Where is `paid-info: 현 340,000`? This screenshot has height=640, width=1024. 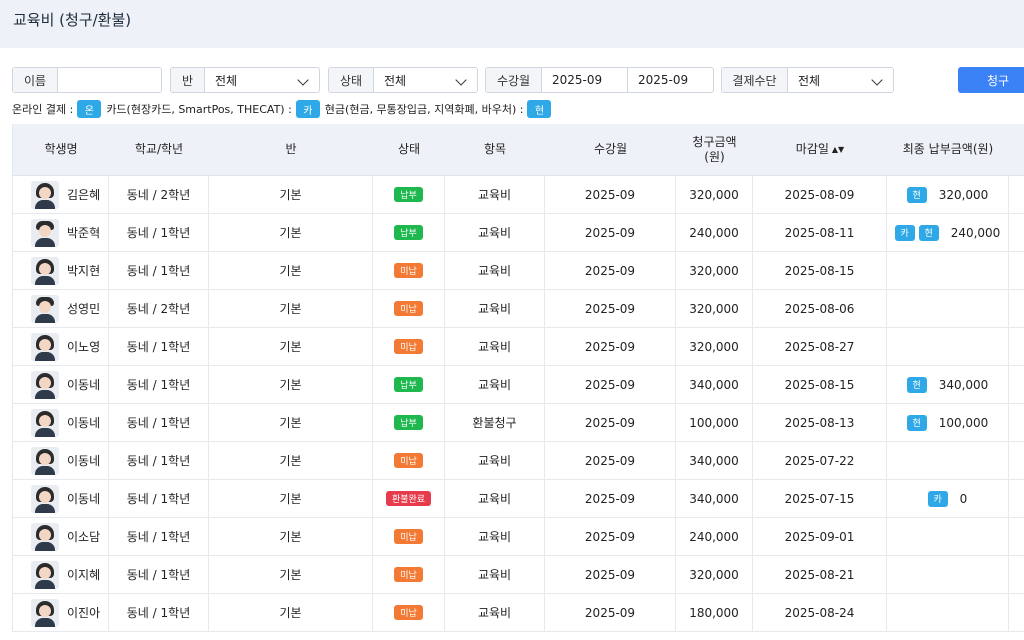 paid-info: 현 340,000 is located at coordinates (947, 384).